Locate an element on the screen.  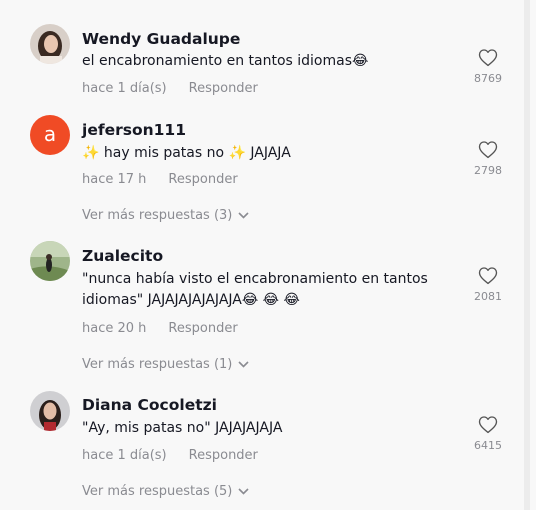
like-count: 8769 is located at coordinates (488, 78).